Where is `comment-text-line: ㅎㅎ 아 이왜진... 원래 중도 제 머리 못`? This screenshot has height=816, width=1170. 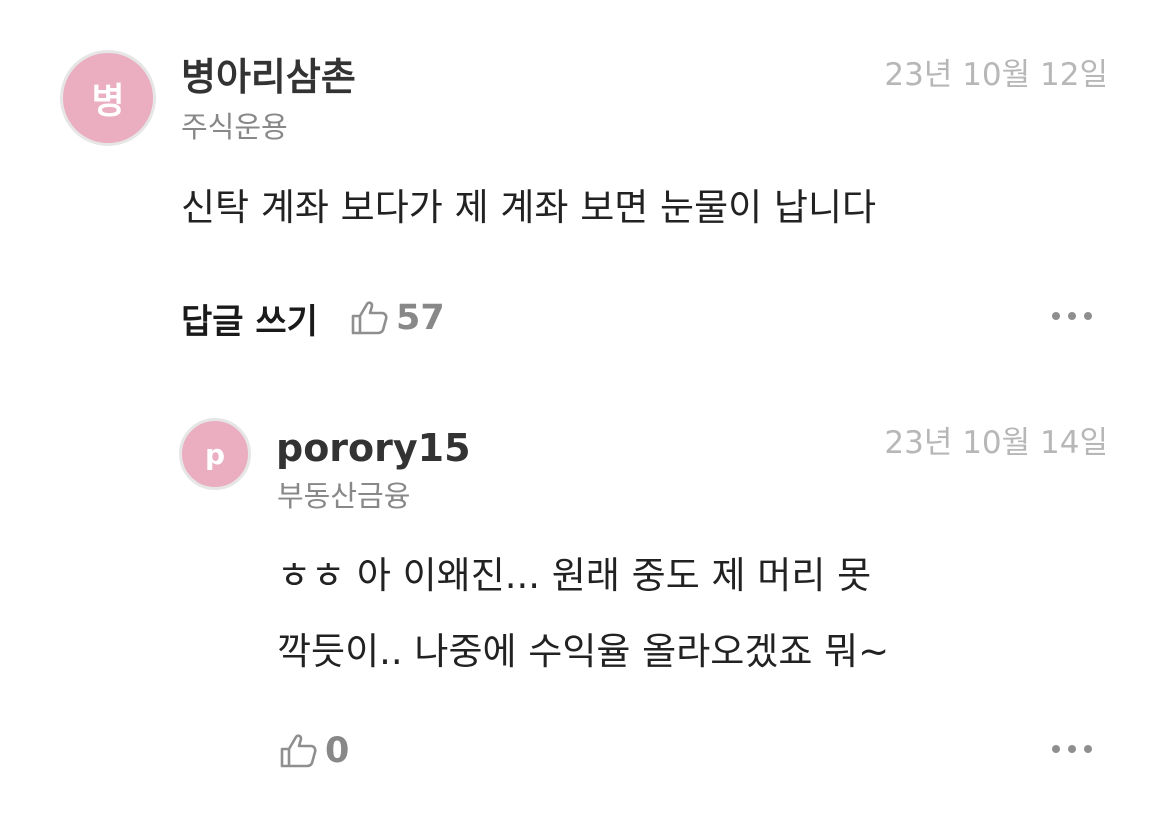
comment-text-line: ㅎㅎ 아 이왜진... 원래 중도 제 머리 못 is located at coordinates (574, 575).